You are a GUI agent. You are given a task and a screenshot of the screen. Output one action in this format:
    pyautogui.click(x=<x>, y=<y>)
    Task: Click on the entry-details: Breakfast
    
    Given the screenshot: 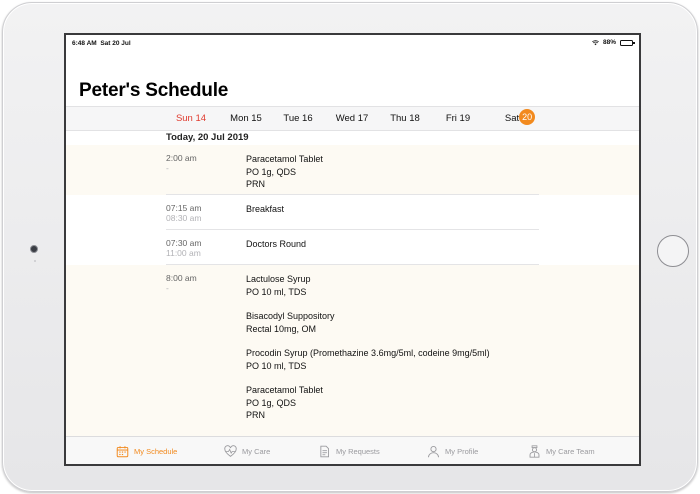 What is the action you would take?
    pyautogui.click(x=411, y=209)
    